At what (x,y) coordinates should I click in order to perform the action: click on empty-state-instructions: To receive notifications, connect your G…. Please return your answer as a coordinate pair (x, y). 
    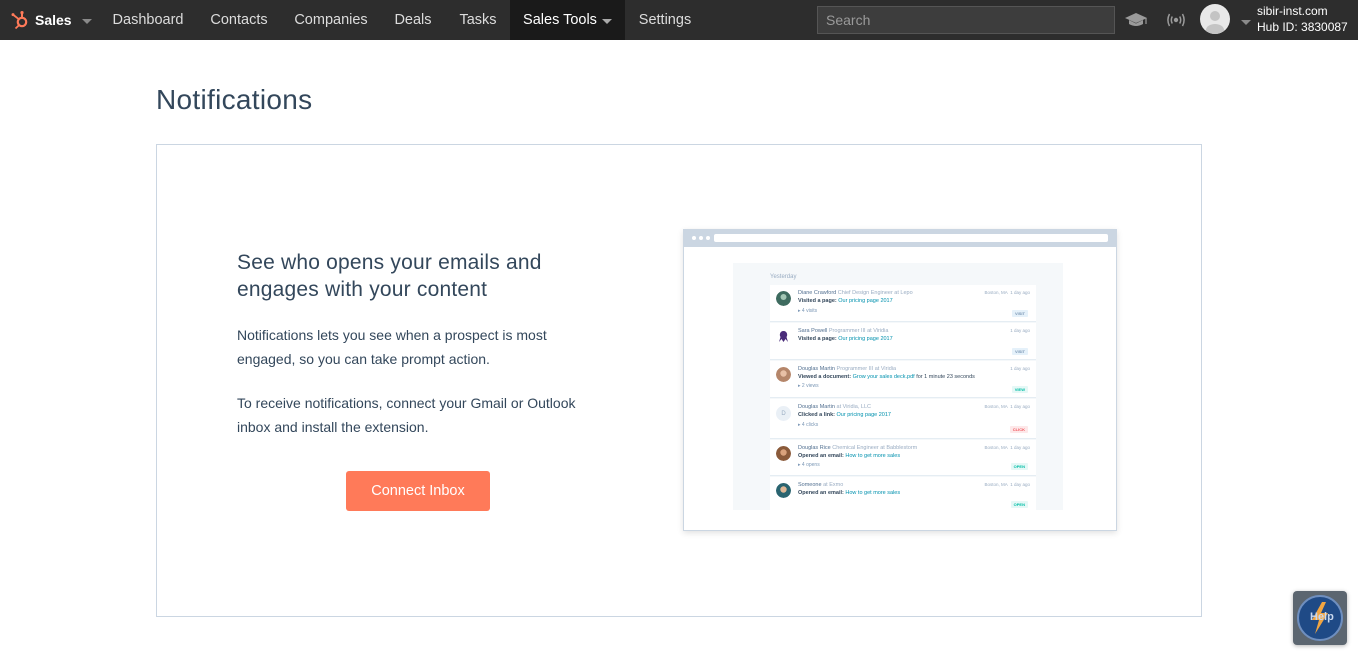
    Looking at the image, I should click on (406, 415).